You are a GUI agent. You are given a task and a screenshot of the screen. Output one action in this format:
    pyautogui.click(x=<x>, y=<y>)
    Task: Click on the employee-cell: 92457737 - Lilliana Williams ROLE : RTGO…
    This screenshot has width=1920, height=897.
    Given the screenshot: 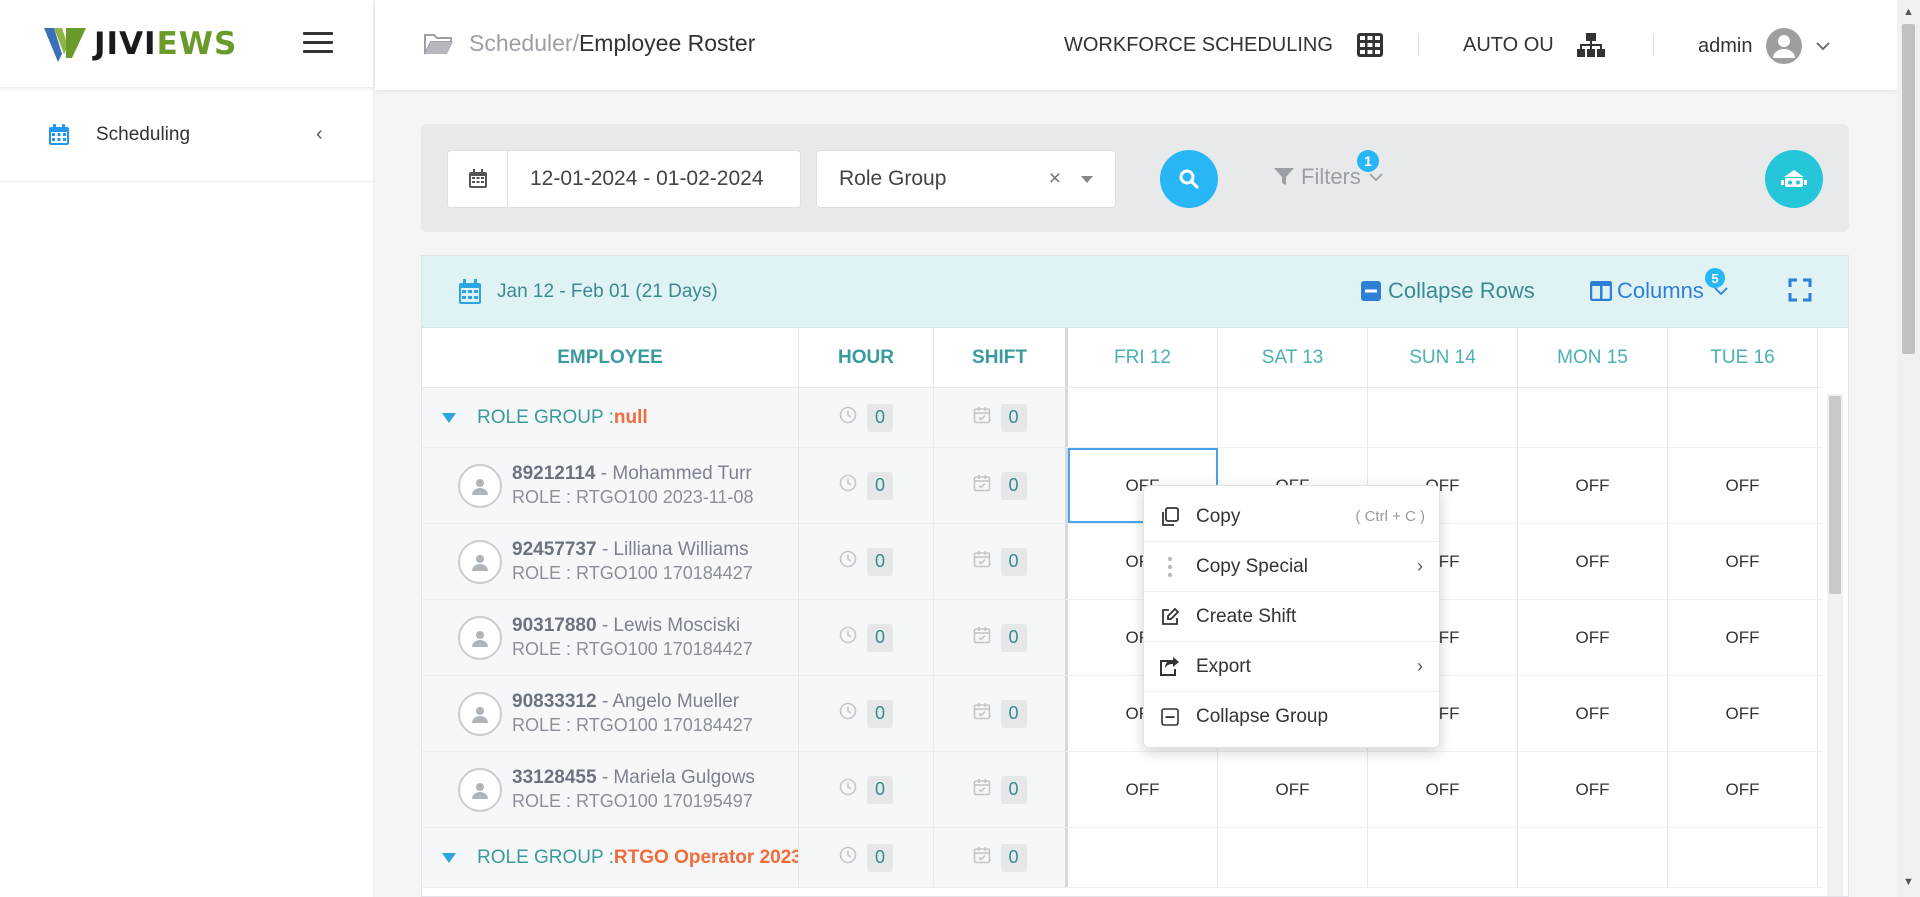 What is the action you would take?
    pyautogui.click(x=610, y=561)
    